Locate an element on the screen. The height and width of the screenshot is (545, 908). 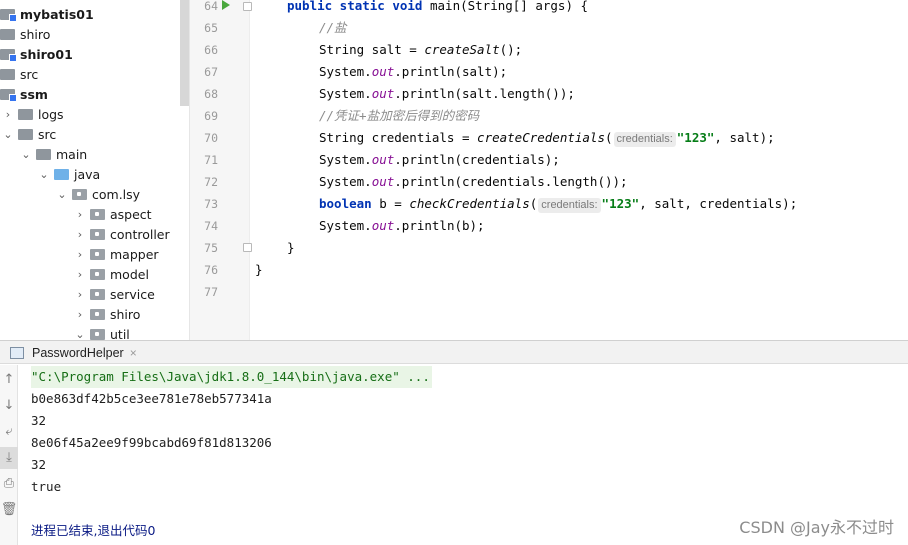
tree-item-label: src is located at coordinates (47, 134).